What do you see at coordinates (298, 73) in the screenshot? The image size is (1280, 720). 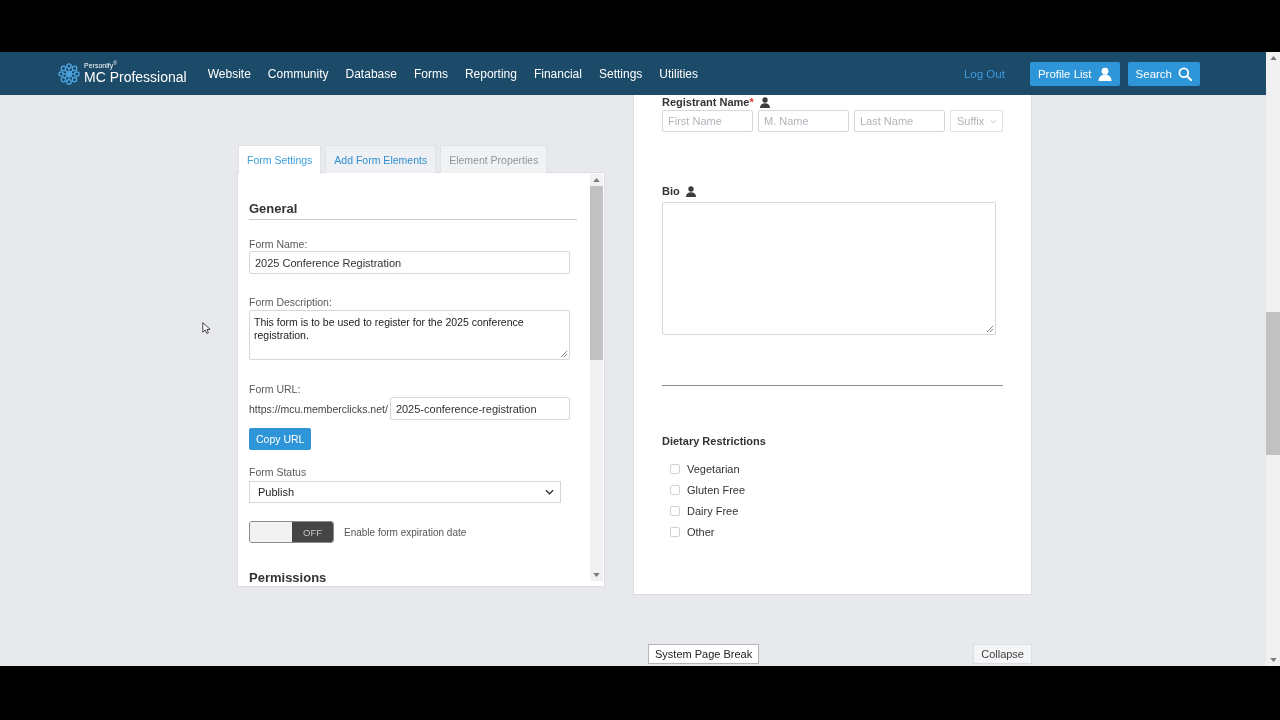 I see `nav-link: Community` at bounding box center [298, 73].